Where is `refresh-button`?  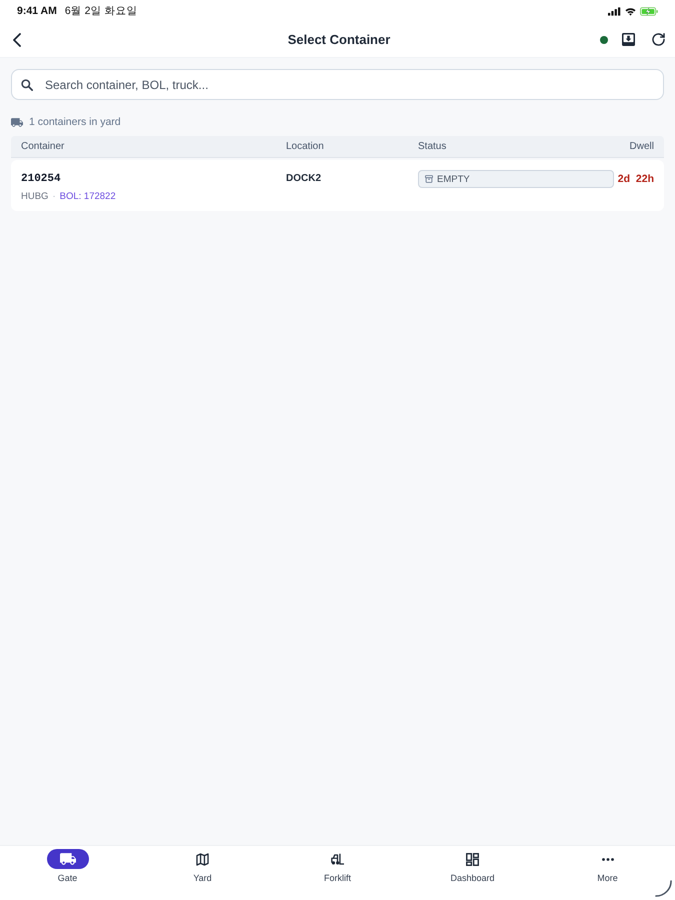 refresh-button is located at coordinates (658, 39).